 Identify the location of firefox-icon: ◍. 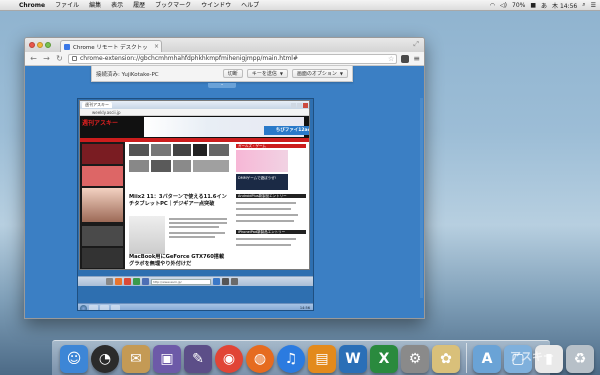
(260, 359).